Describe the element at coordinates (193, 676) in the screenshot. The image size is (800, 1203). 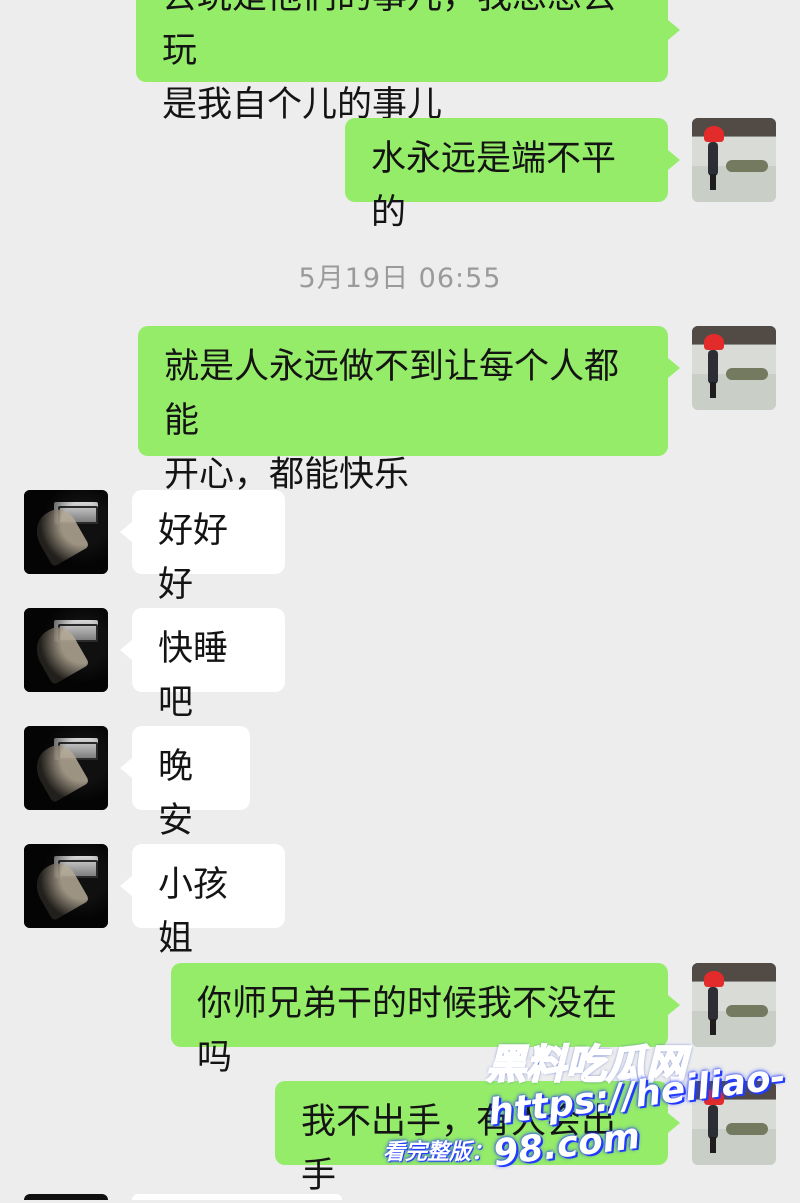
I see `message-line: 快睡吧` at that location.